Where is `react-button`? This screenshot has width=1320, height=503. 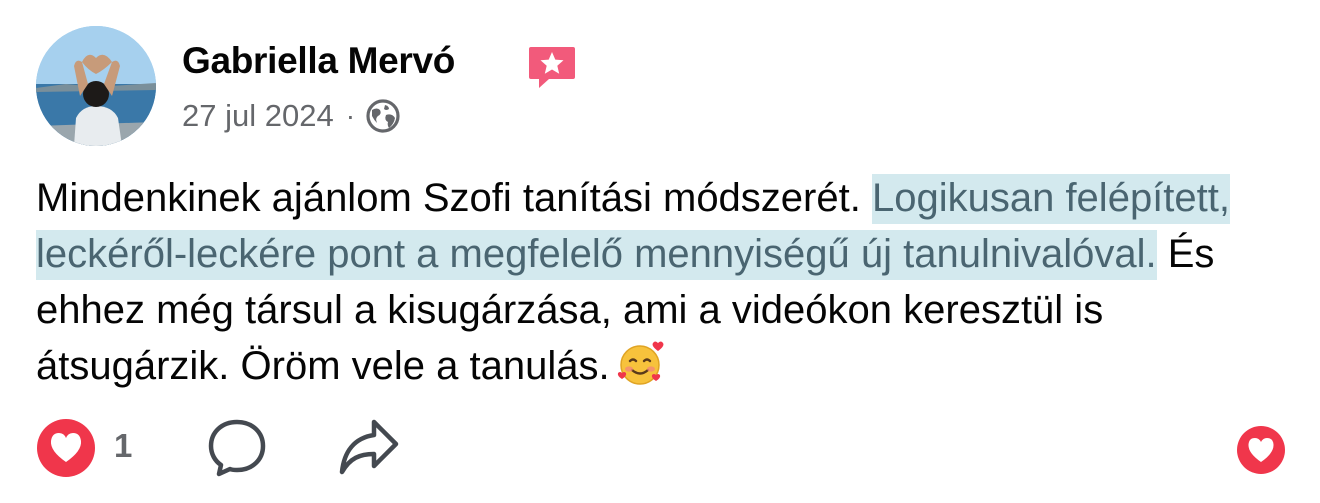 react-button is located at coordinates (1261, 450).